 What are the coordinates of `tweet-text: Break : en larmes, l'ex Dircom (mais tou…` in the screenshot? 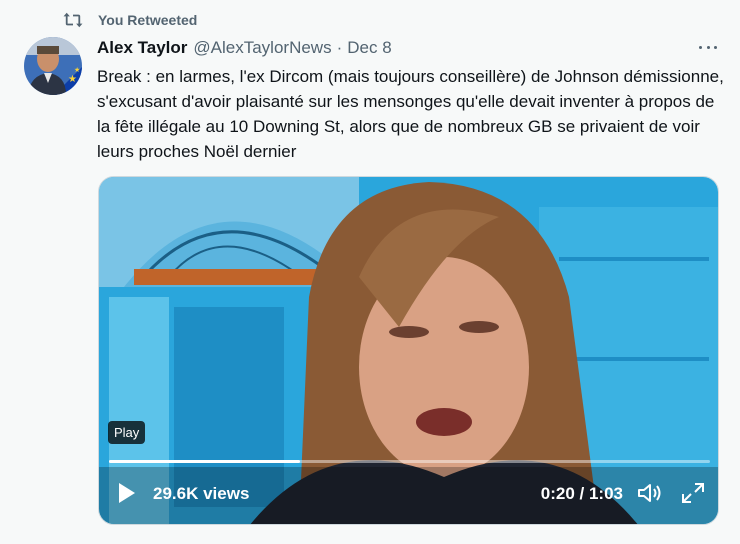 It's located at (410, 114).